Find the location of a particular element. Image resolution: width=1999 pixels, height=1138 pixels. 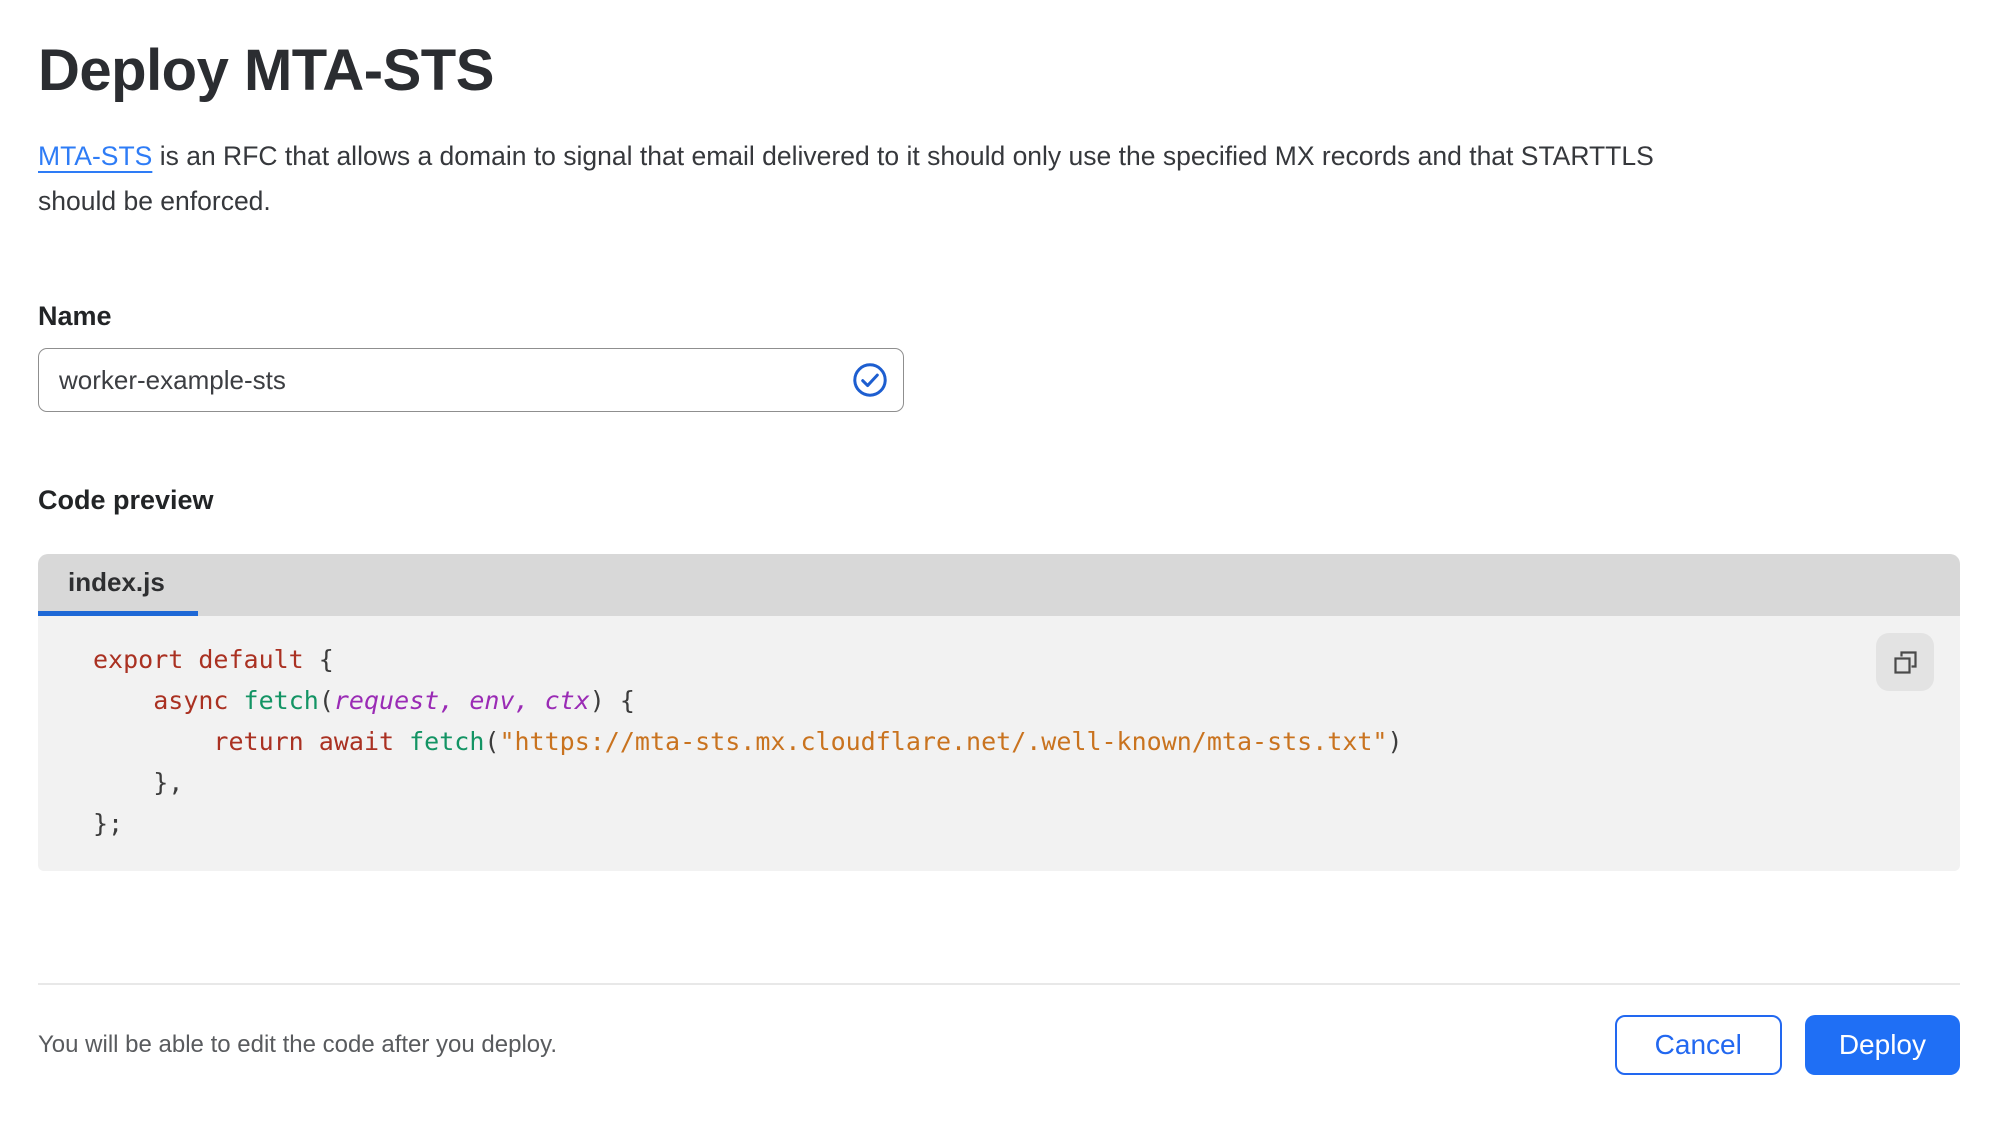

code-line: export default { is located at coordinates (213, 659).